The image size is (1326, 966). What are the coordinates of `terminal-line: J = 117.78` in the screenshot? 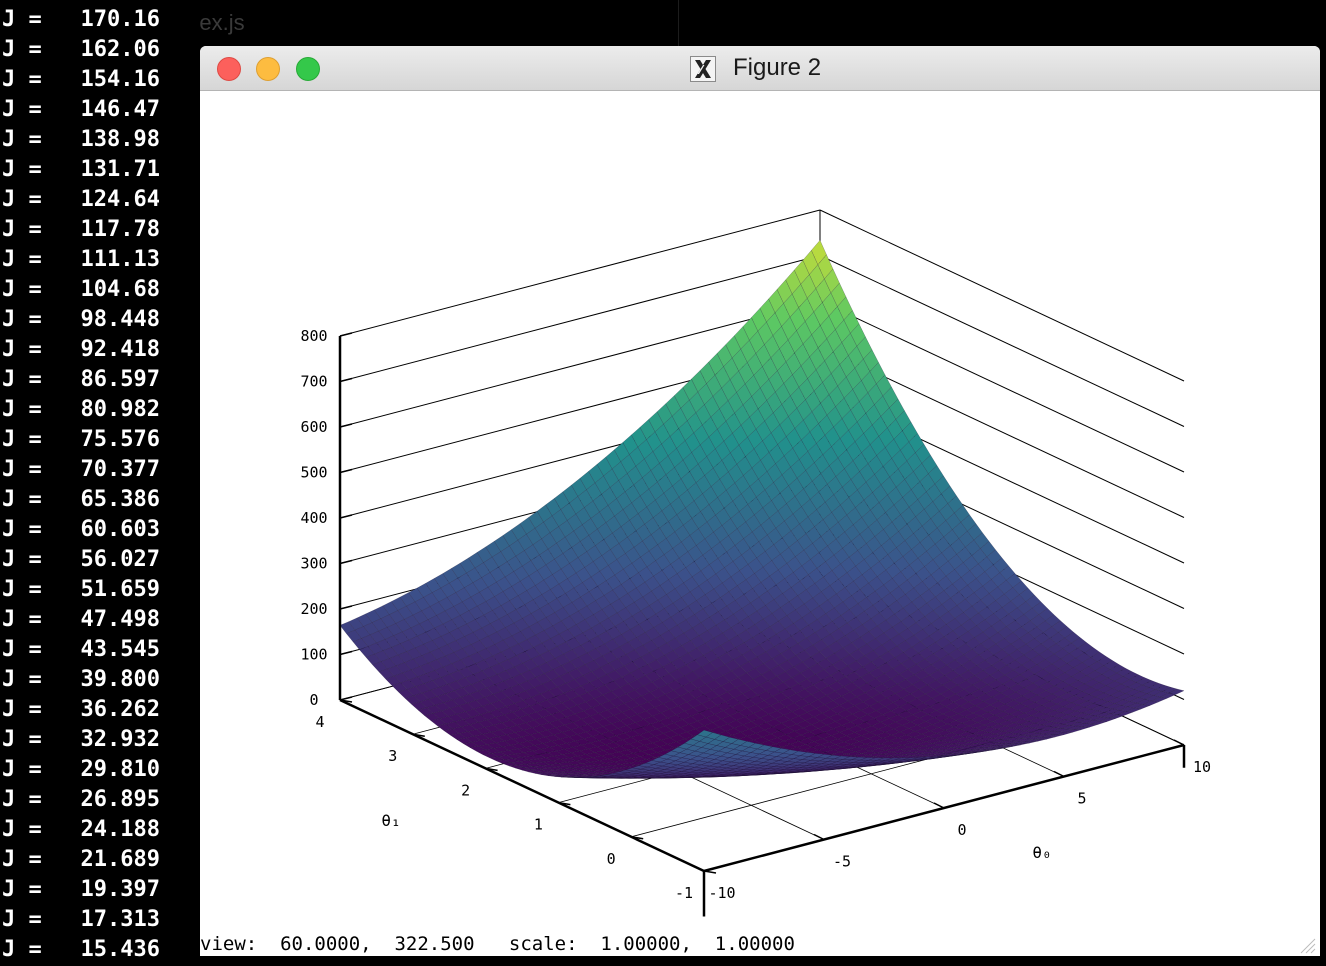 It's located at (81, 230).